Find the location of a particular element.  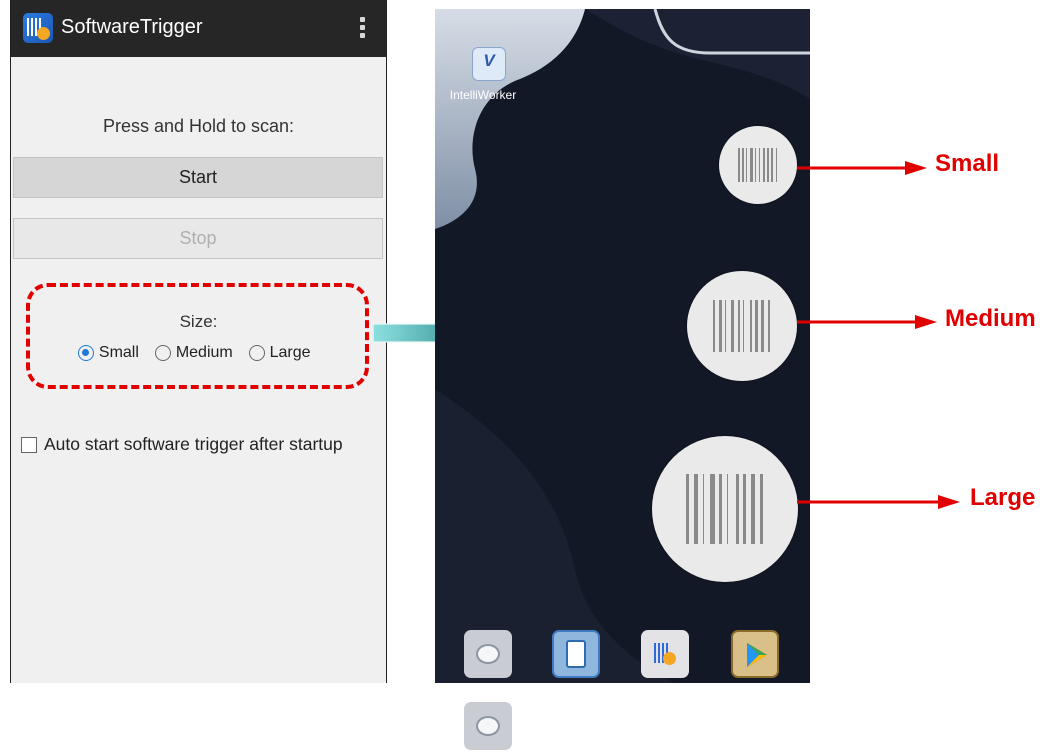

callout-small-label: Small is located at coordinates (967, 163).